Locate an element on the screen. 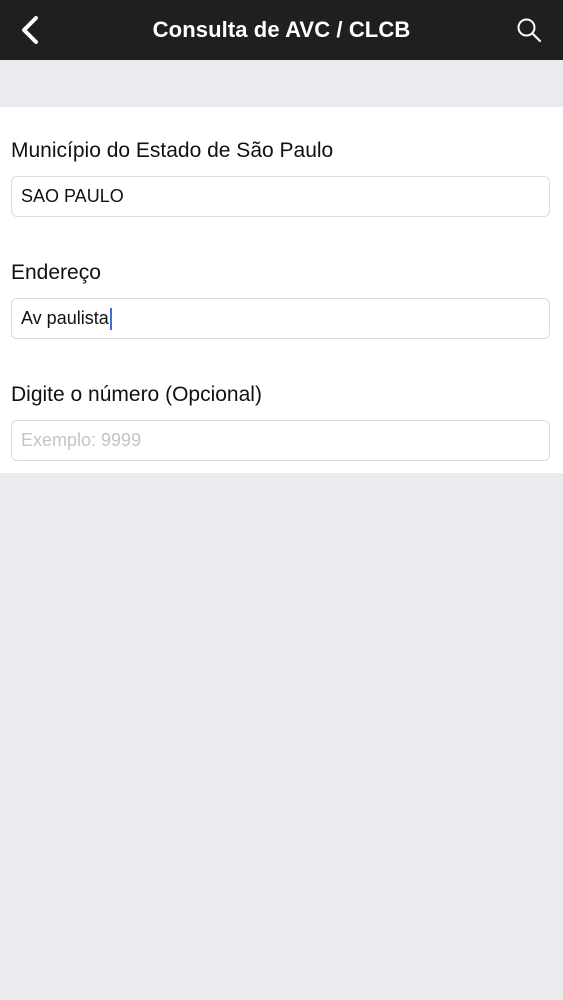 The image size is (563, 1000). endereco-label: Endereço is located at coordinates (56, 272).